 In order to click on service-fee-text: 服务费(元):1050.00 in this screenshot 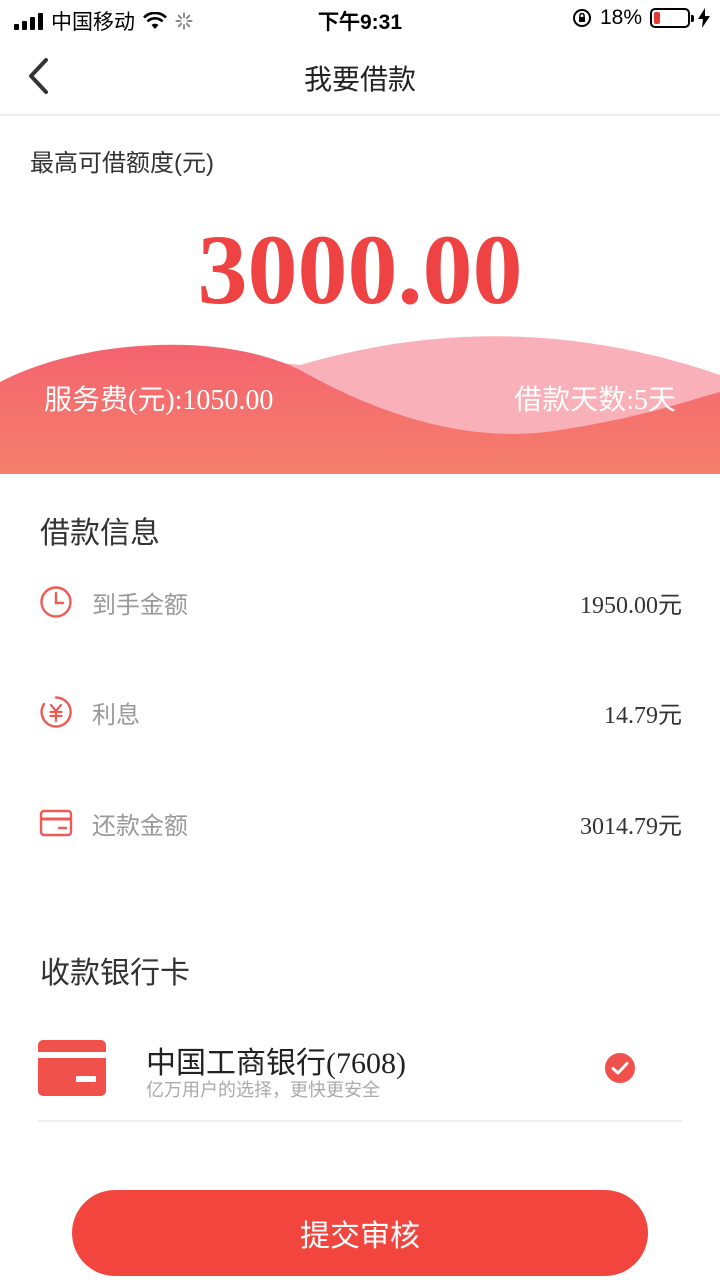, I will do `click(159, 400)`.